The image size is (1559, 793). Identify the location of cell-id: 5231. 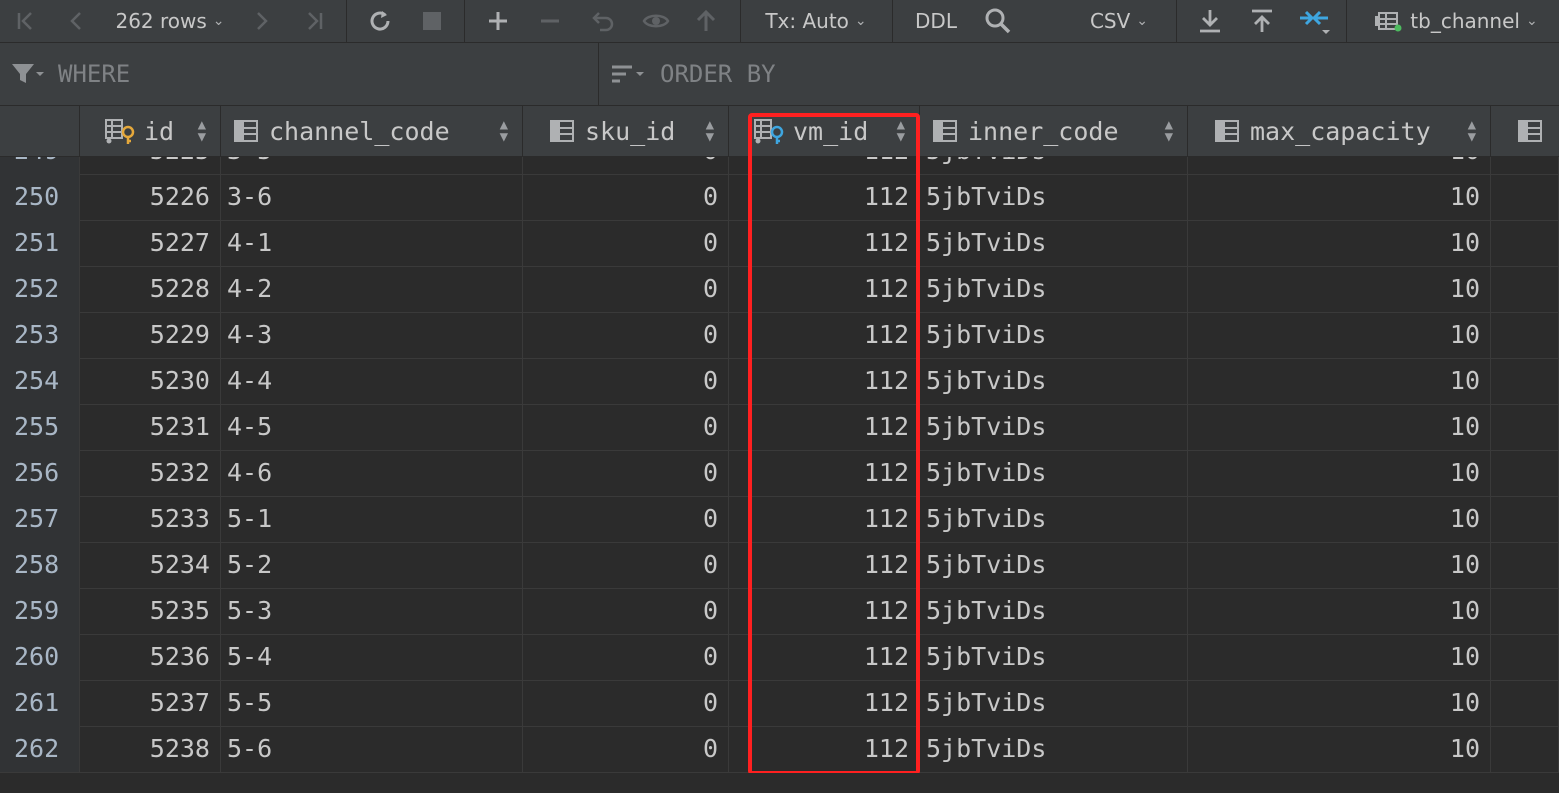
(150, 427).